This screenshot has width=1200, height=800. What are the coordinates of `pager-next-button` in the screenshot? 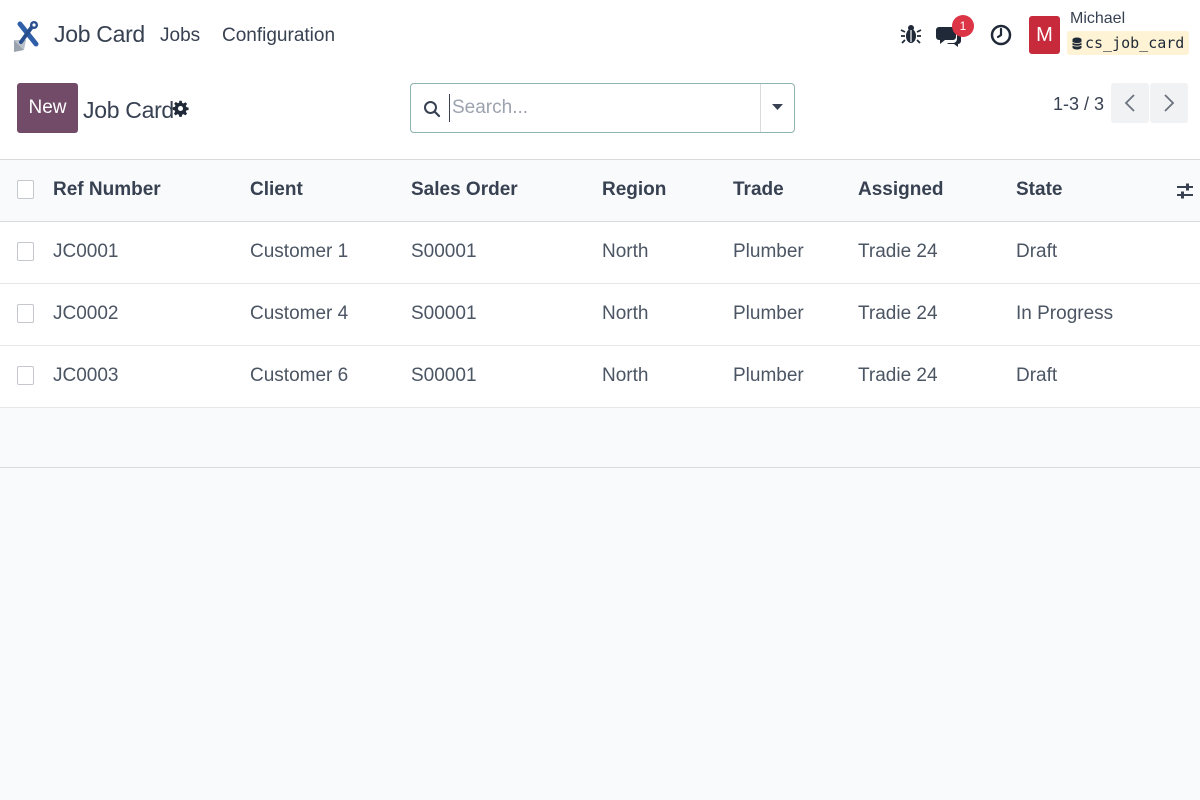 It's located at (1169, 103).